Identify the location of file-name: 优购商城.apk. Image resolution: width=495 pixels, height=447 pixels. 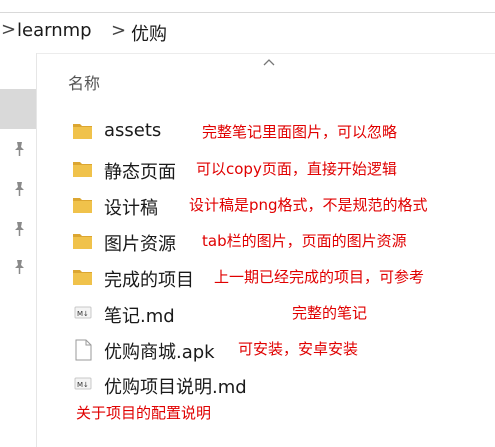
(159, 352).